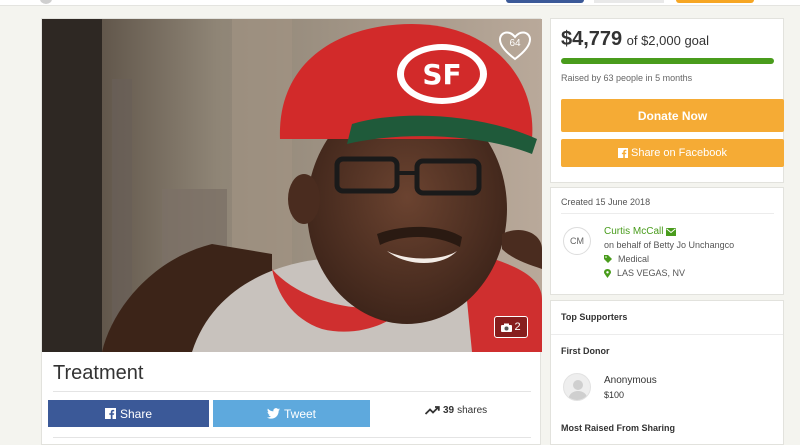 Image resolution: width=800 pixels, height=445 pixels. I want to click on most-raised-heading: Most Raised From Sharing, so click(618, 428).